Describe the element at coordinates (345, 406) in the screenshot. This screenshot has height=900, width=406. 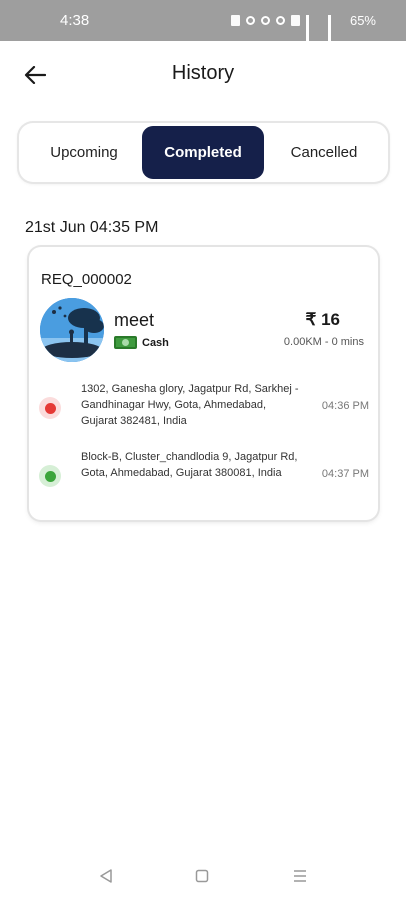
I see `pickup-time: 04:36 PM` at that location.